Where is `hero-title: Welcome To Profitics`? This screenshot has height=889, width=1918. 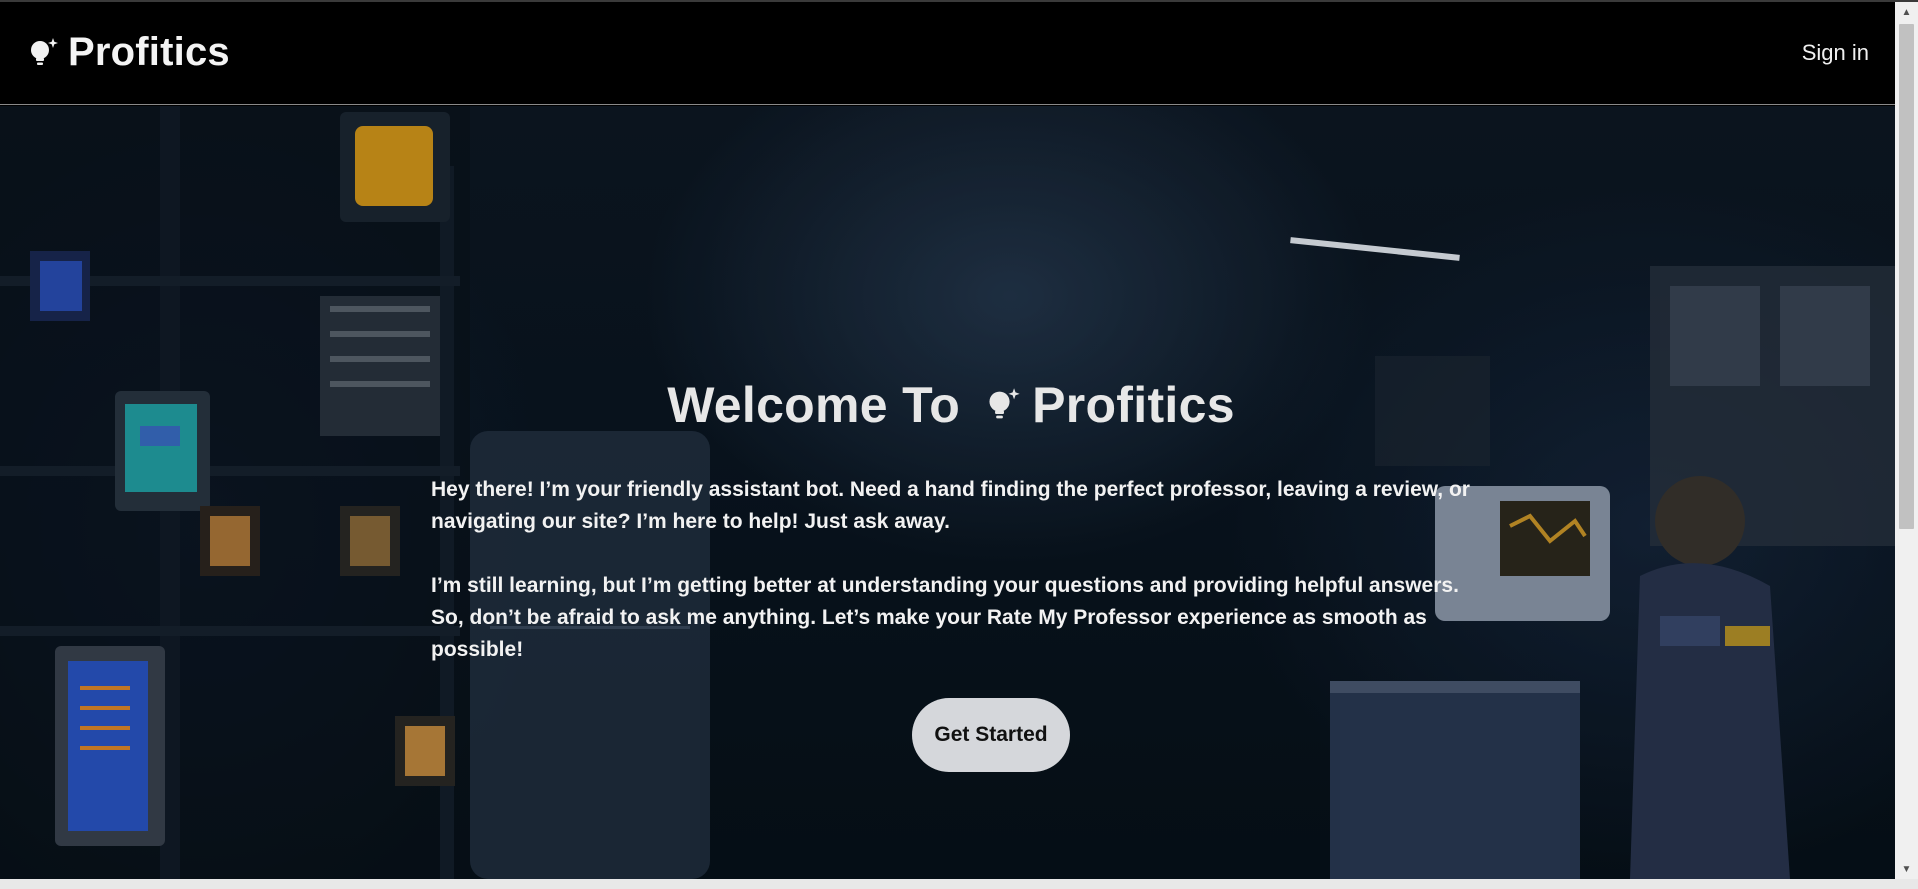
hero-title: Welcome To Profitics is located at coordinates (951, 405).